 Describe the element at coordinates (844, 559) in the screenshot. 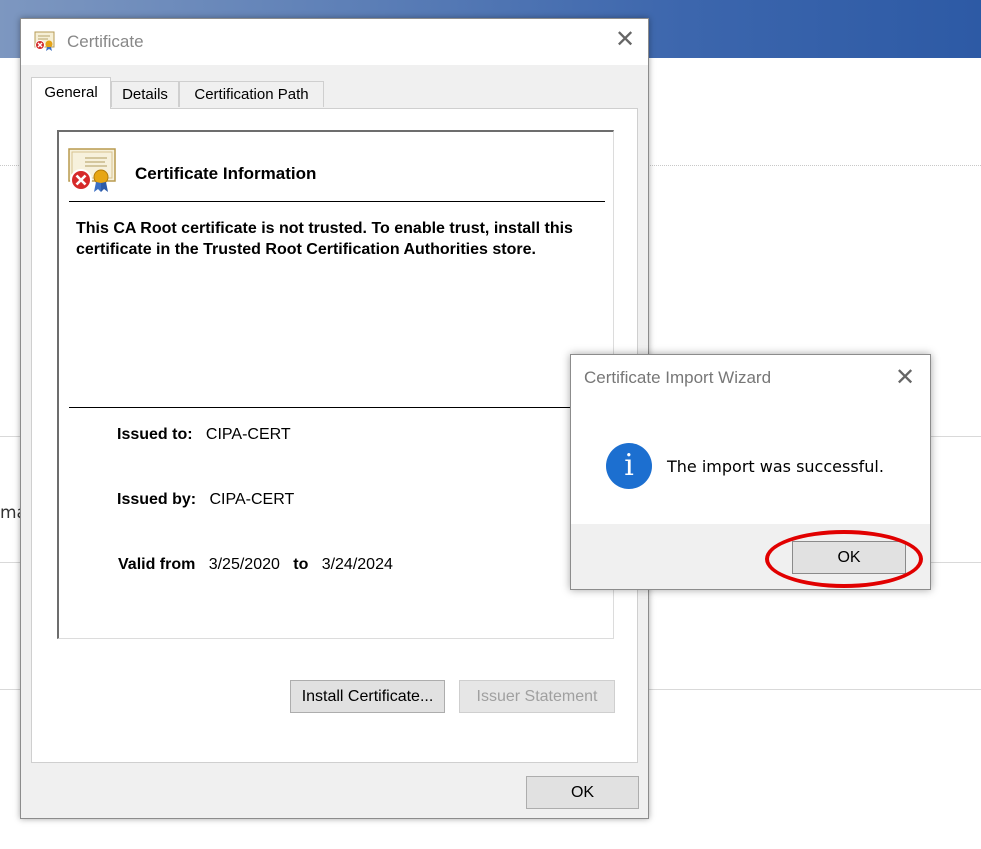

I see `red-highlight-circle` at that location.